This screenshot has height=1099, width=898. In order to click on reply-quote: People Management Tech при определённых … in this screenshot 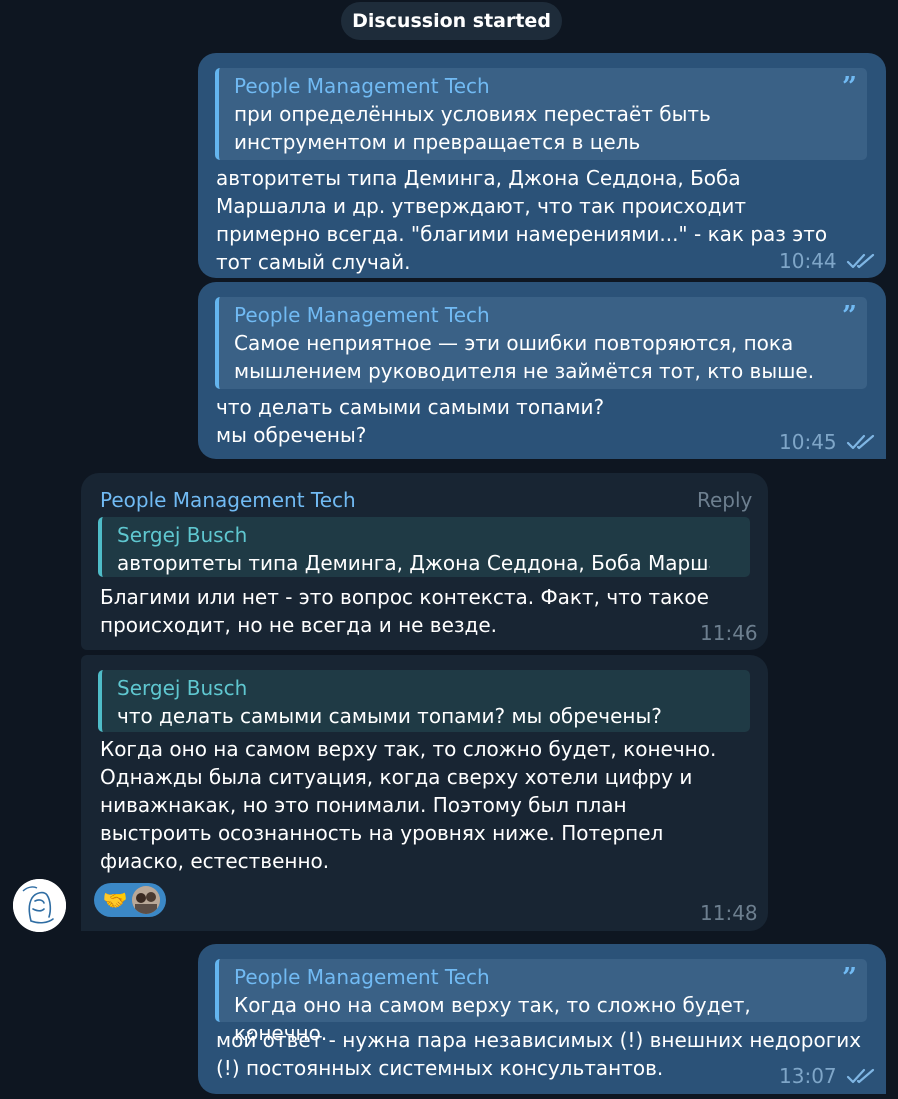, I will do `click(541, 114)`.